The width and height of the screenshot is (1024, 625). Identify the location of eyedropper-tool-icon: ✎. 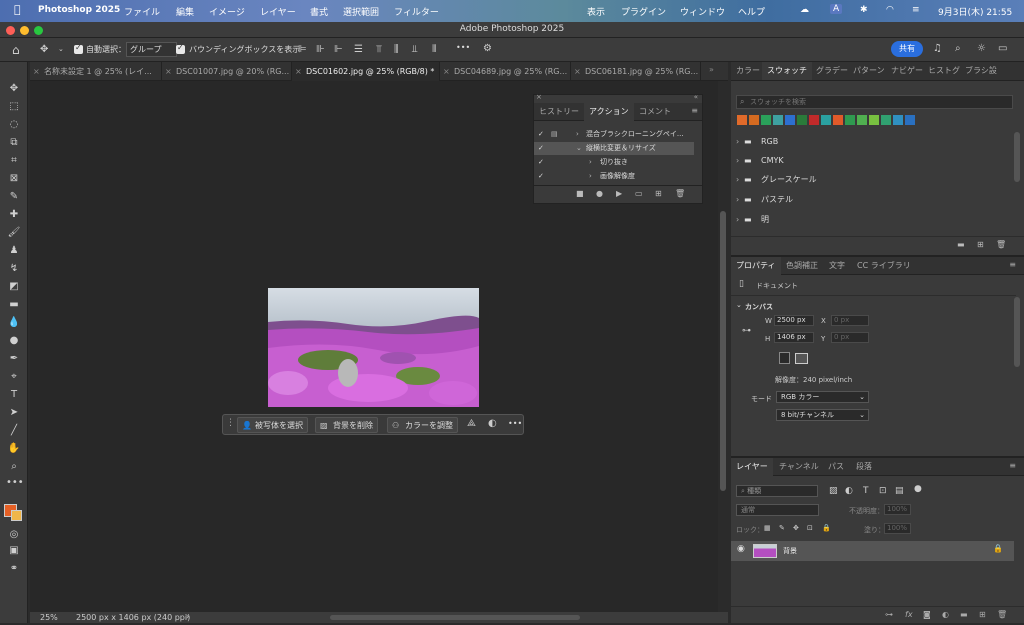
(14, 197).